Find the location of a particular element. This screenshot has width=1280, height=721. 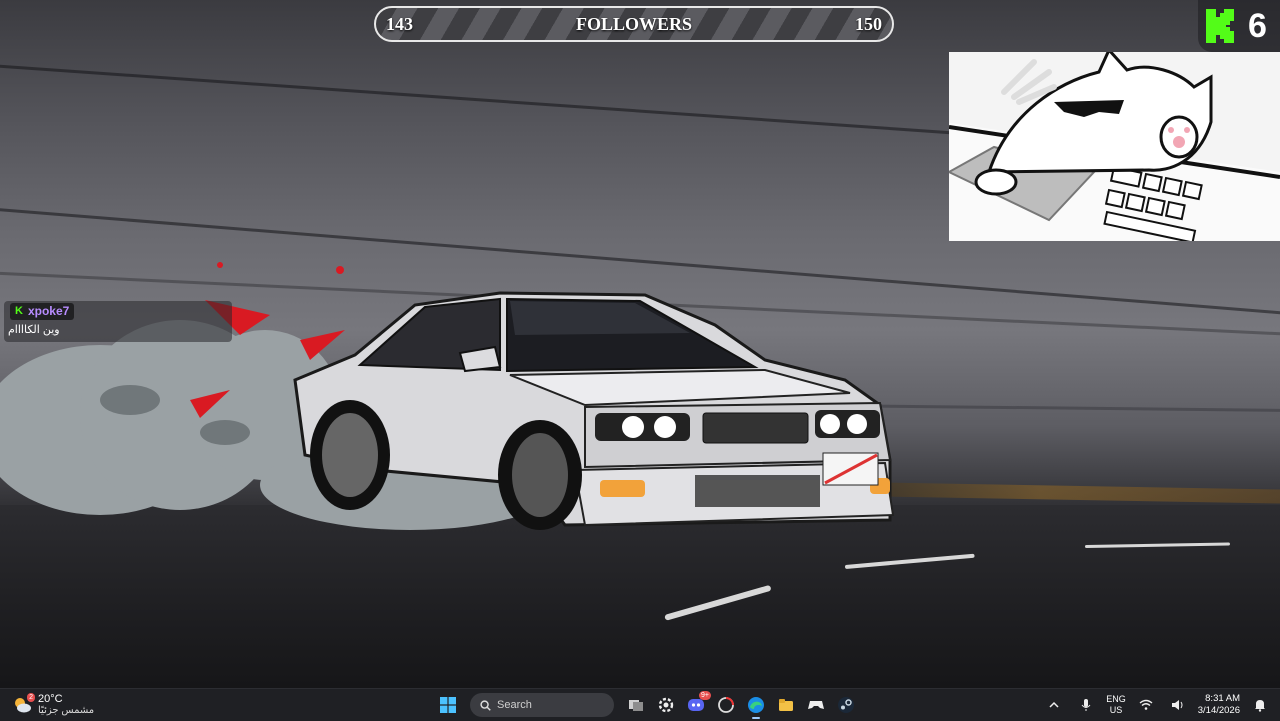

chat-message-text: وين الكاااام is located at coordinates (34, 330).